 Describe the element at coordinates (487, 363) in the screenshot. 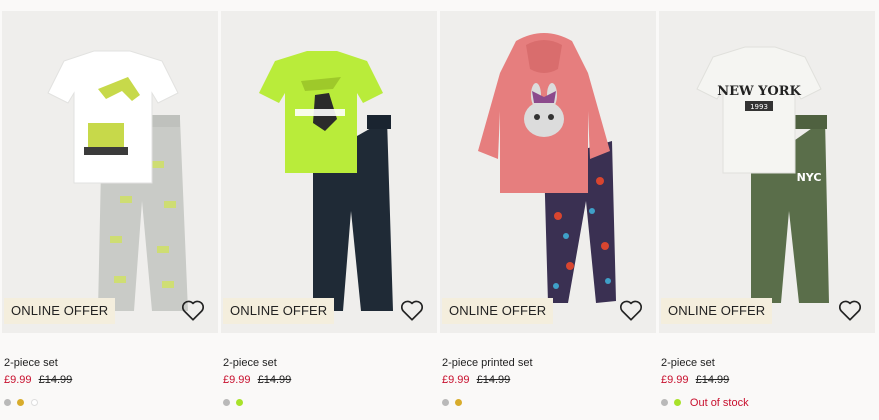

I see `product-title: 2-piece printed set` at that location.